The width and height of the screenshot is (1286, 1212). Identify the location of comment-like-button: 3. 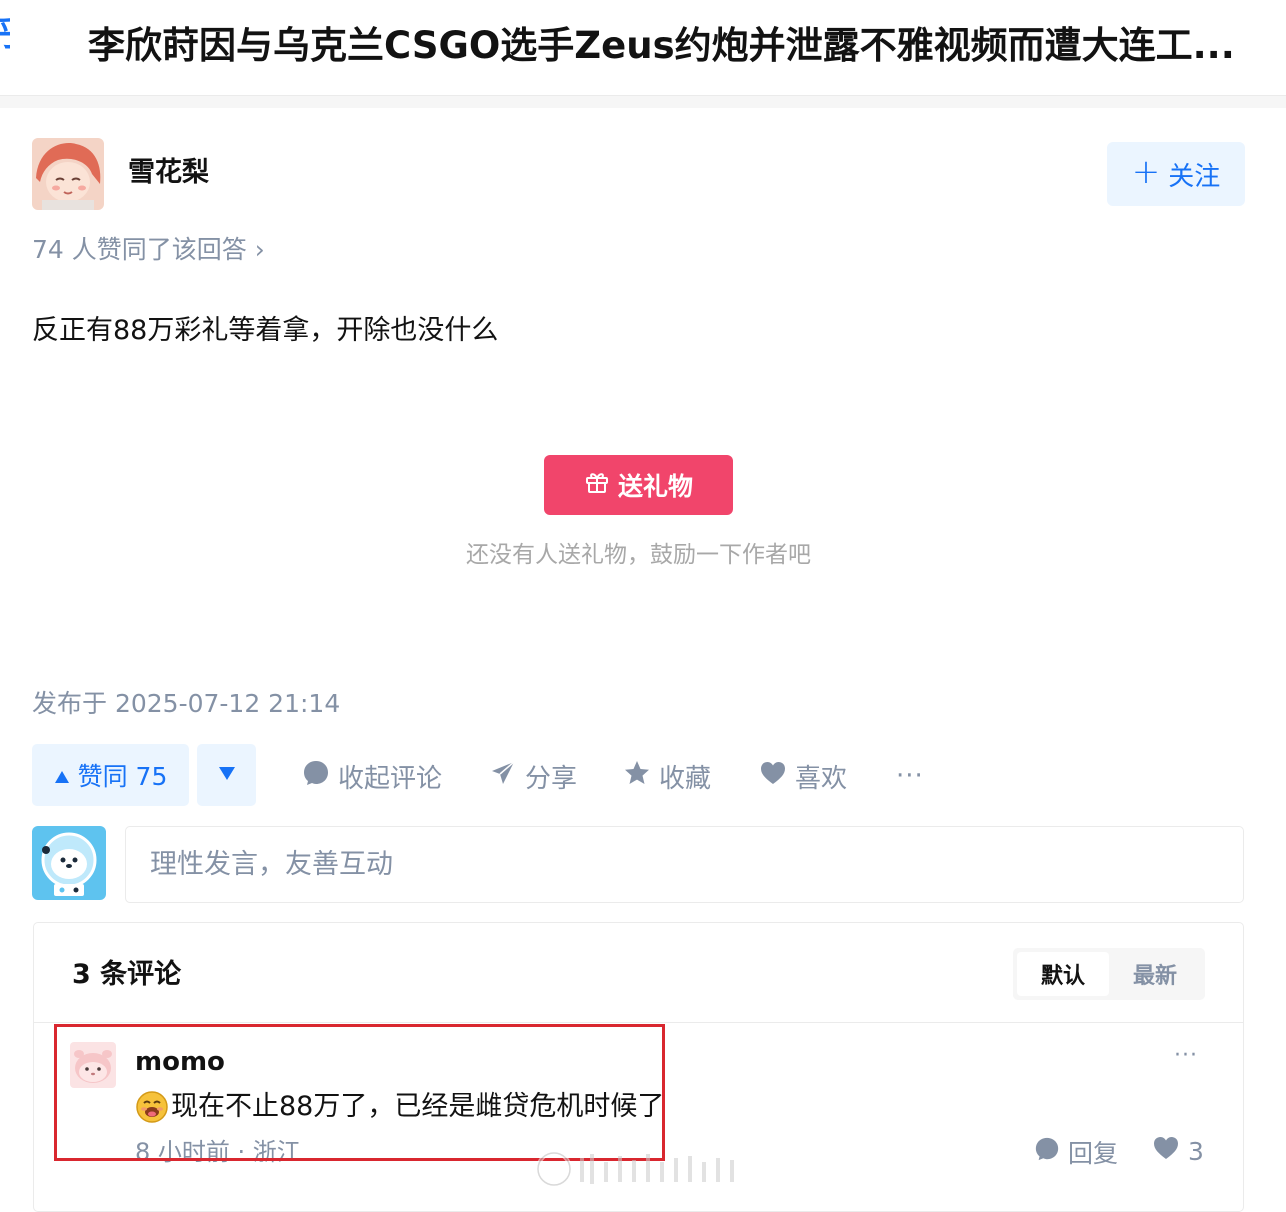
(1178, 1151).